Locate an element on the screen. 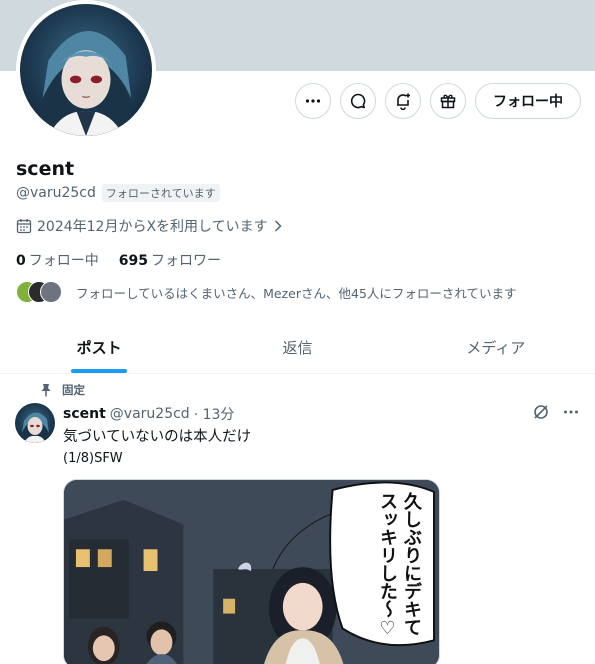 Image resolution: width=595 pixels, height=664 pixels. following-stat: 0 フォロー中 is located at coordinates (57, 260).